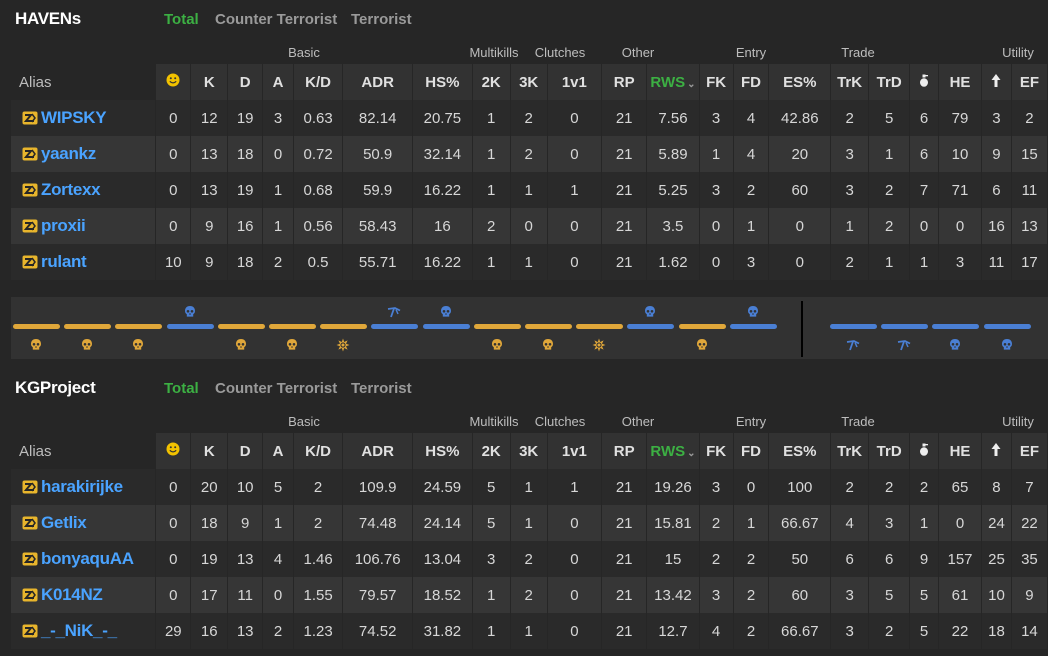 Image resolution: width=1048 pixels, height=656 pixels. Describe the element at coordinates (491, 262) in the screenshot. I see `col-2k-value: 1` at that location.